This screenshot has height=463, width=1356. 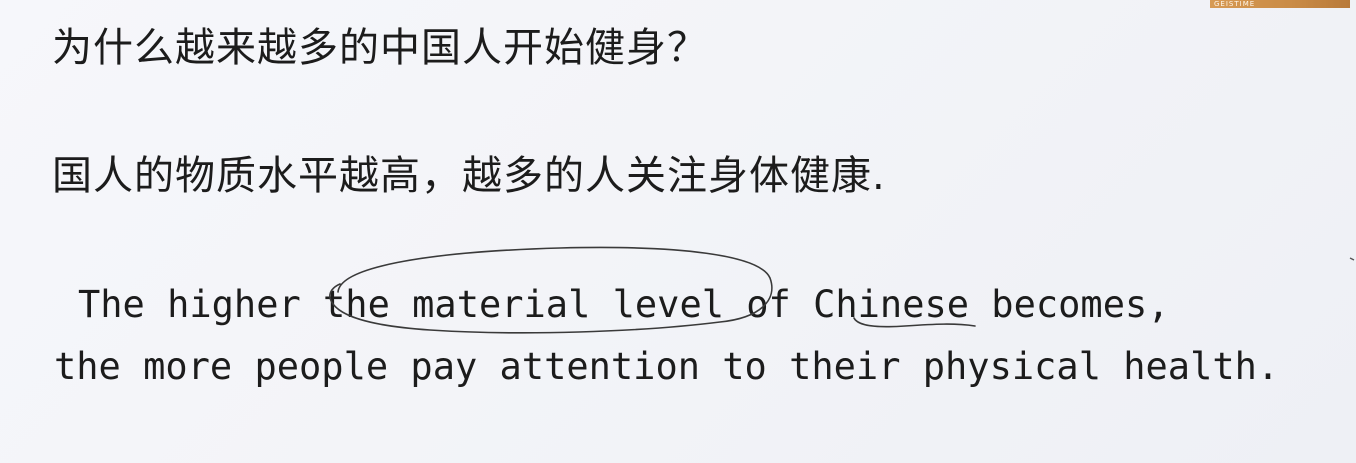 I want to click on answer-chinese: 国人的物质水平越高，越多的人关注身体健康., so click(x=469, y=176).